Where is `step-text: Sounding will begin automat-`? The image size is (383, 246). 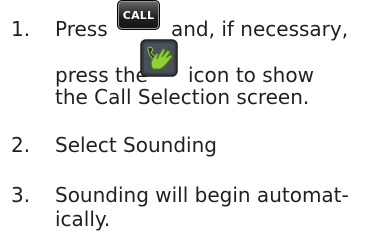
step-text: Sounding will begin automat- is located at coordinates (202, 195).